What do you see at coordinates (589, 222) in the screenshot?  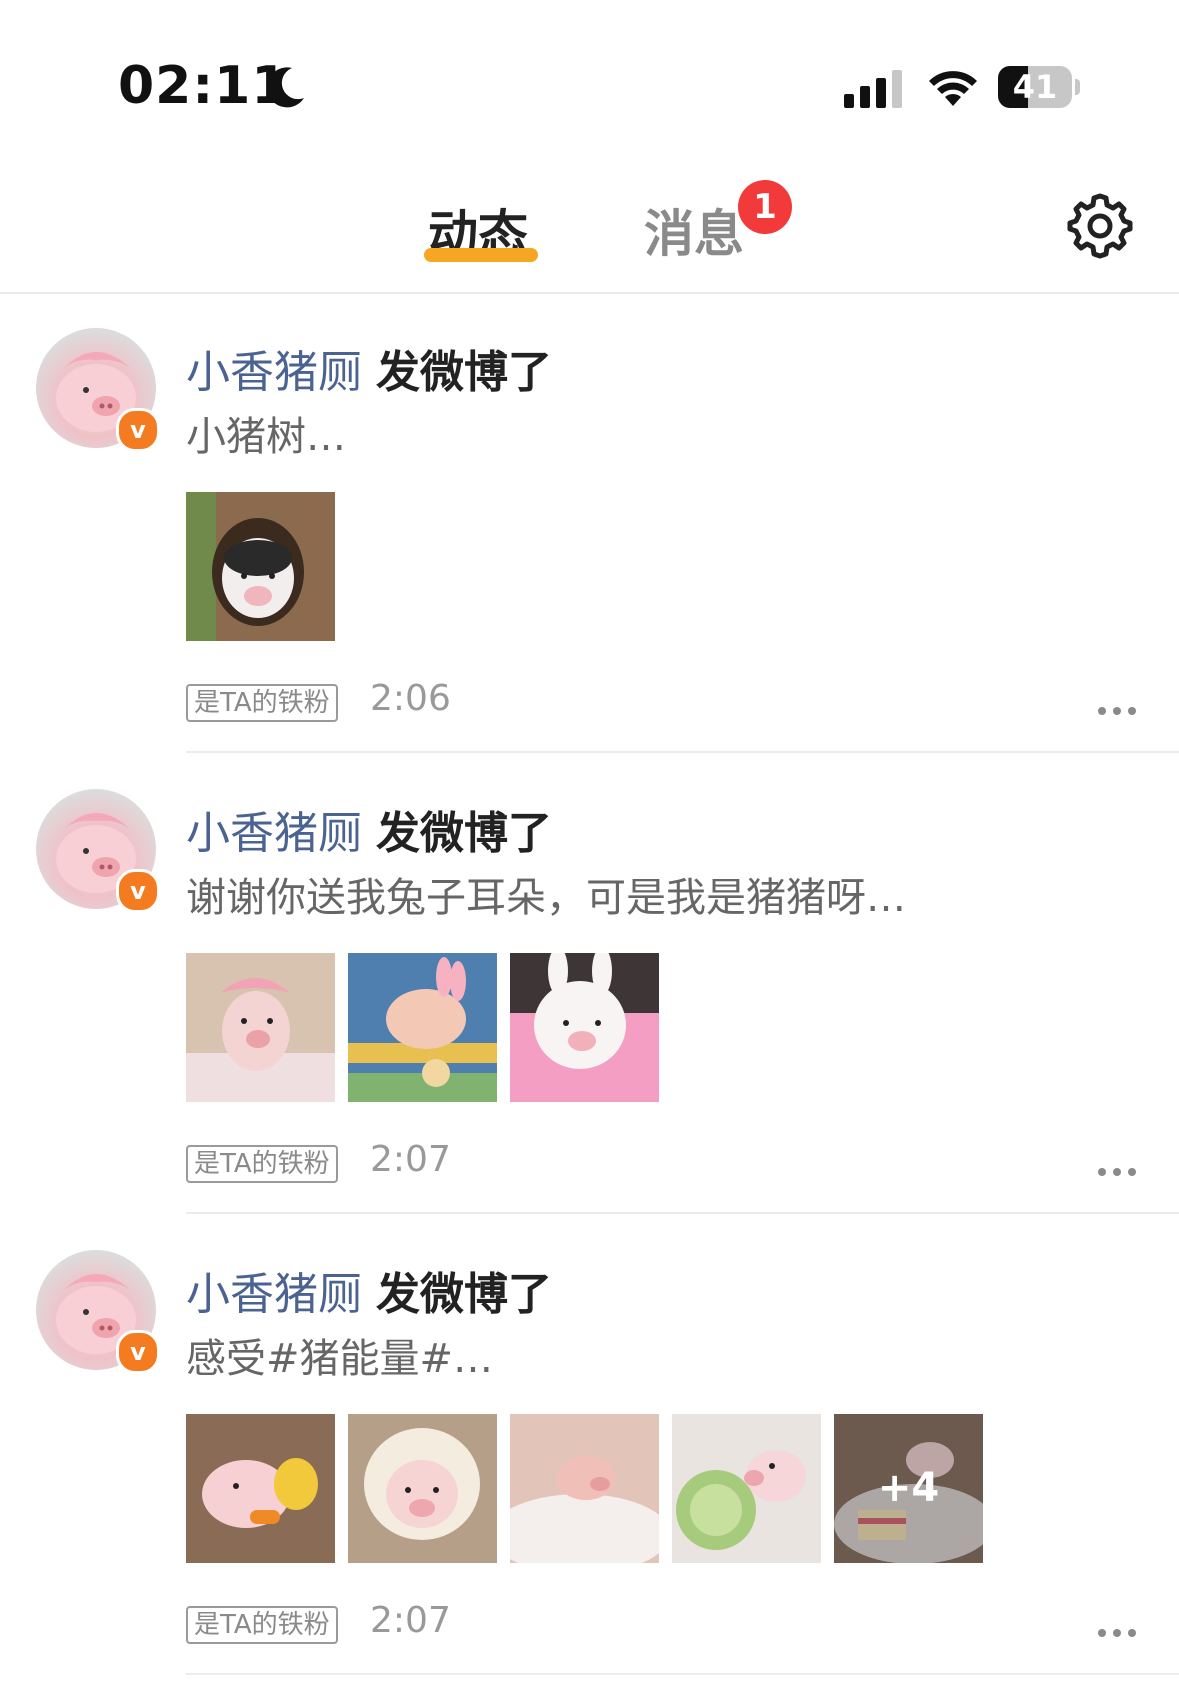 I see `top-nav: 动态 消息 1` at bounding box center [589, 222].